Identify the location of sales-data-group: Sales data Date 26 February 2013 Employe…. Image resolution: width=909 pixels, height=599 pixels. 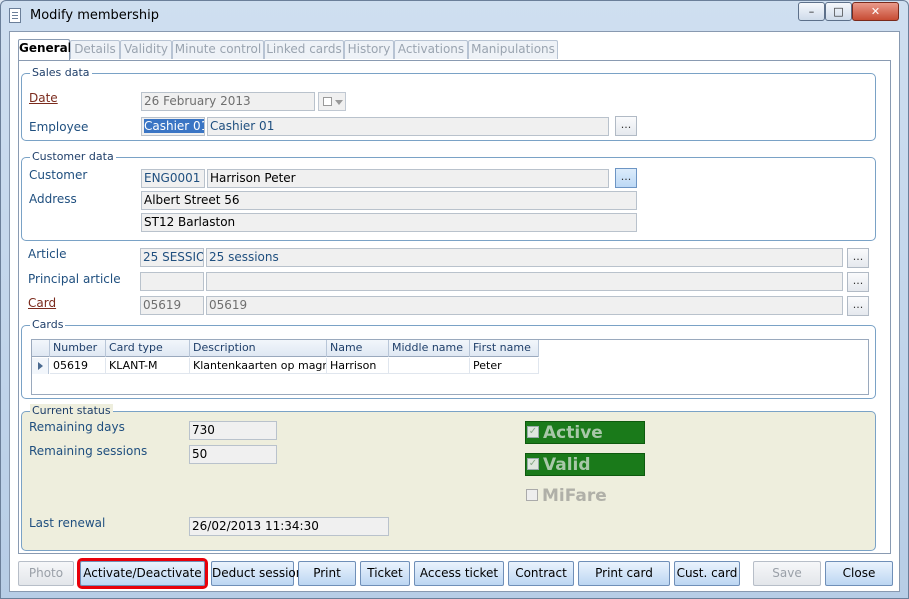
(448, 103).